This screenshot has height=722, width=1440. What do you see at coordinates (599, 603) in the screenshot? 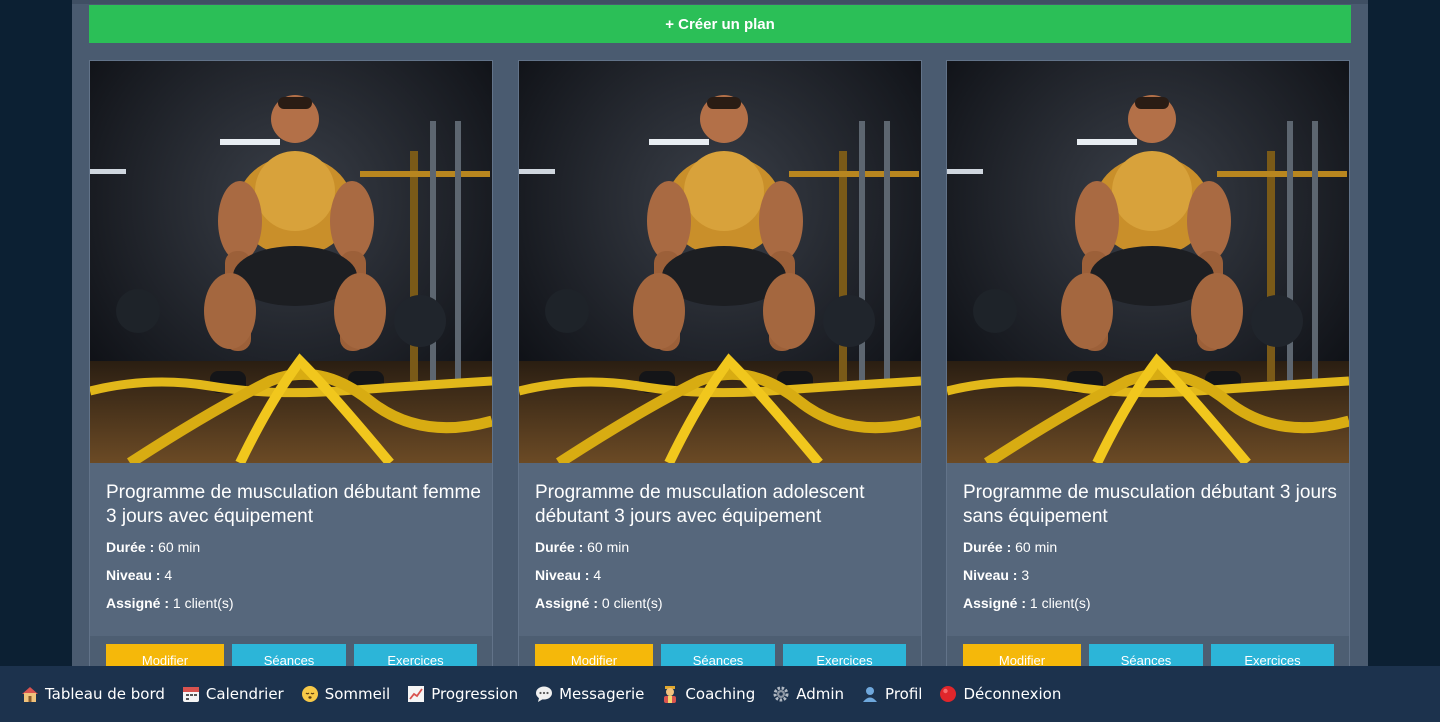
I see `plan-assigned: Assigné : 0 client(s)` at bounding box center [599, 603].